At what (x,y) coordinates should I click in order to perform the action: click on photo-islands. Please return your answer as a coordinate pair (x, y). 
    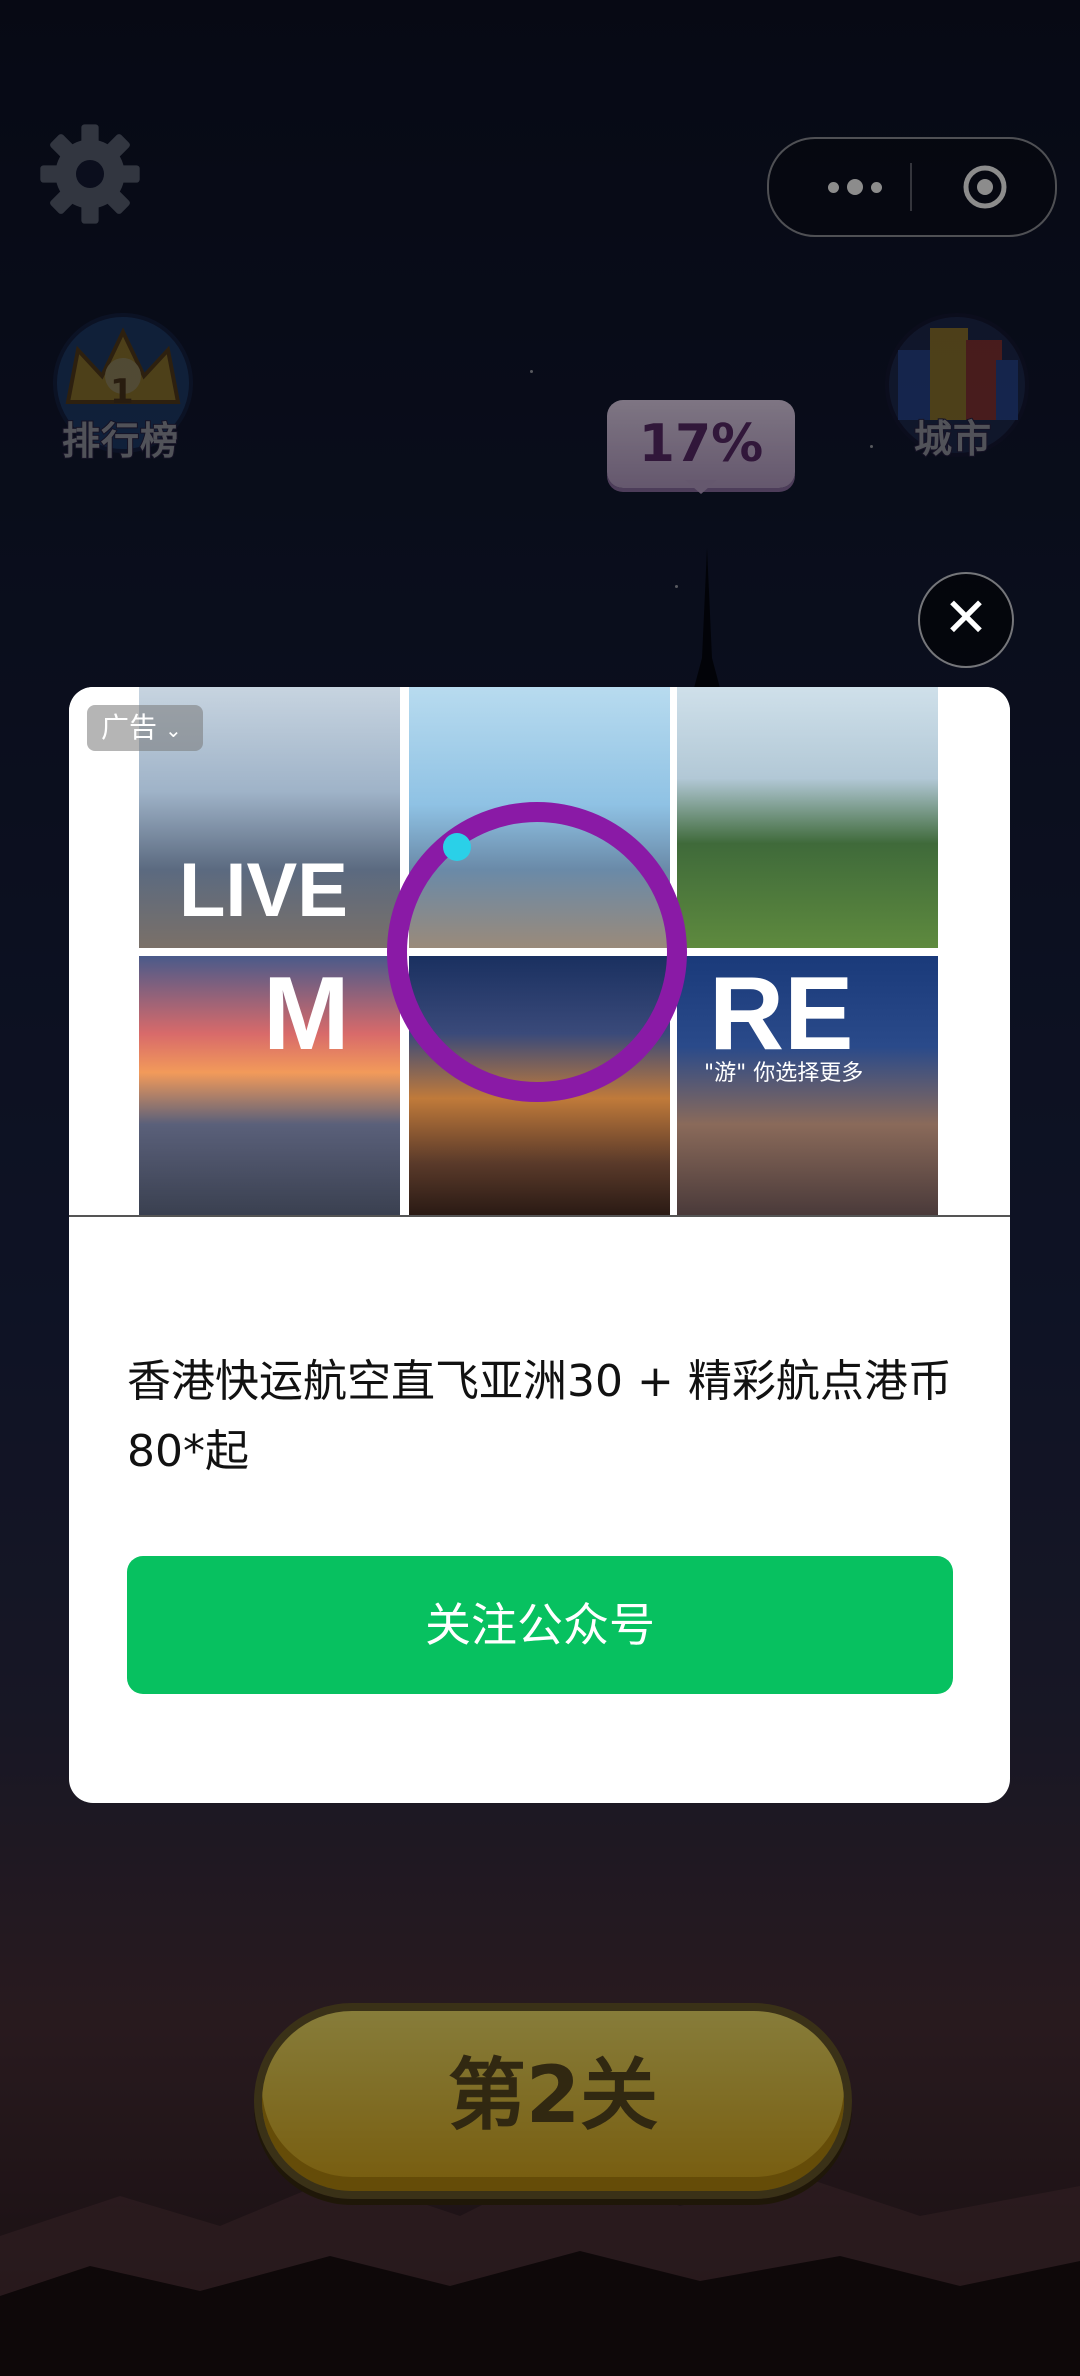
    Looking at the image, I should click on (807, 817).